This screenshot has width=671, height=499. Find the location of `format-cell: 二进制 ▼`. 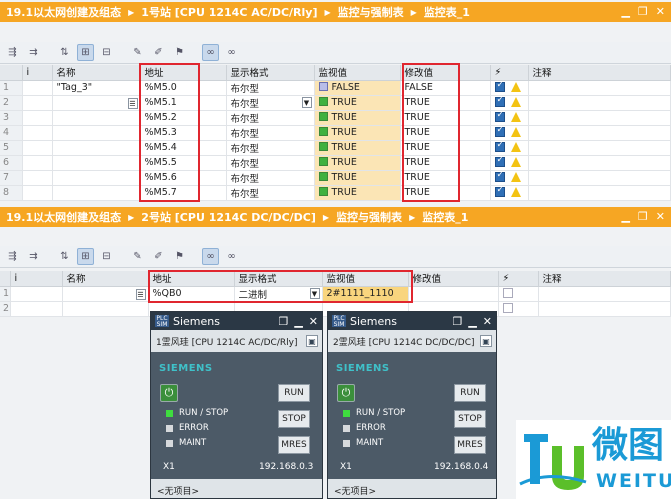

format-cell: 二进制 ▼ is located at coordinates (278, 294).